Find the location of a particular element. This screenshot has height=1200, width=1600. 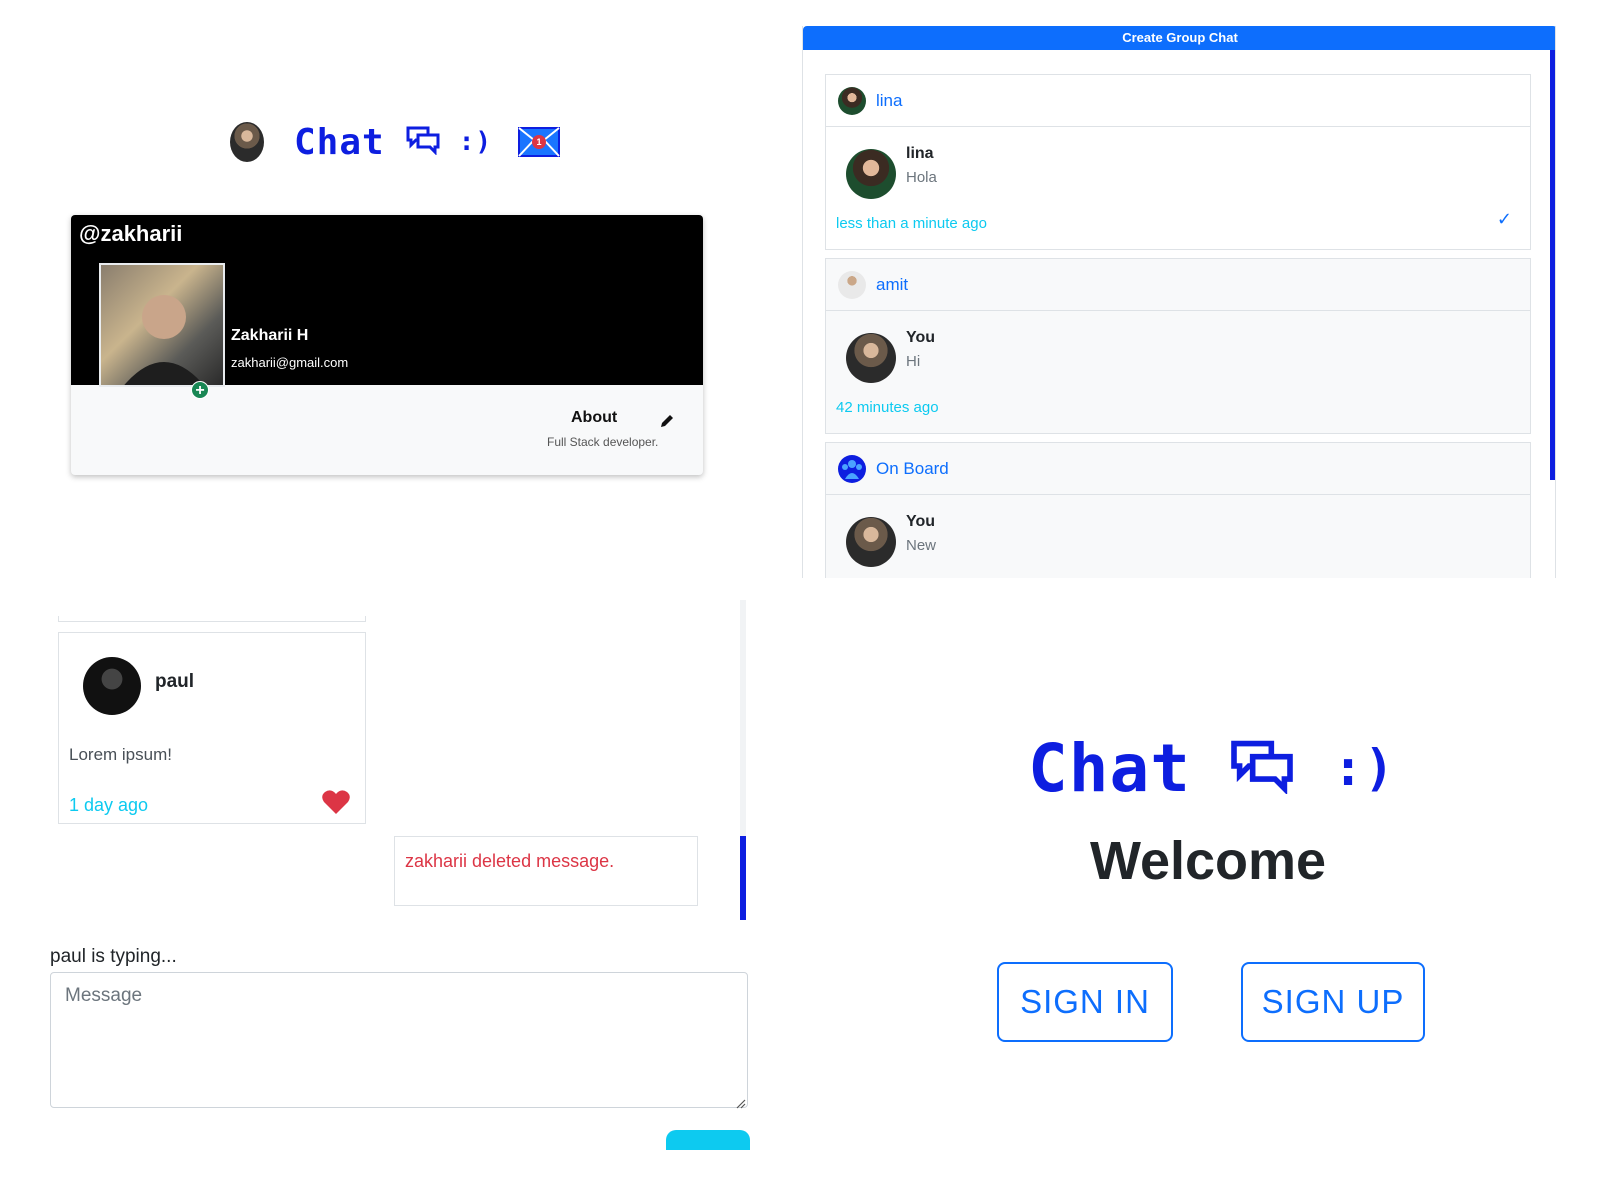

profile-name: Zakharii H is located at coordinates (270, 335).